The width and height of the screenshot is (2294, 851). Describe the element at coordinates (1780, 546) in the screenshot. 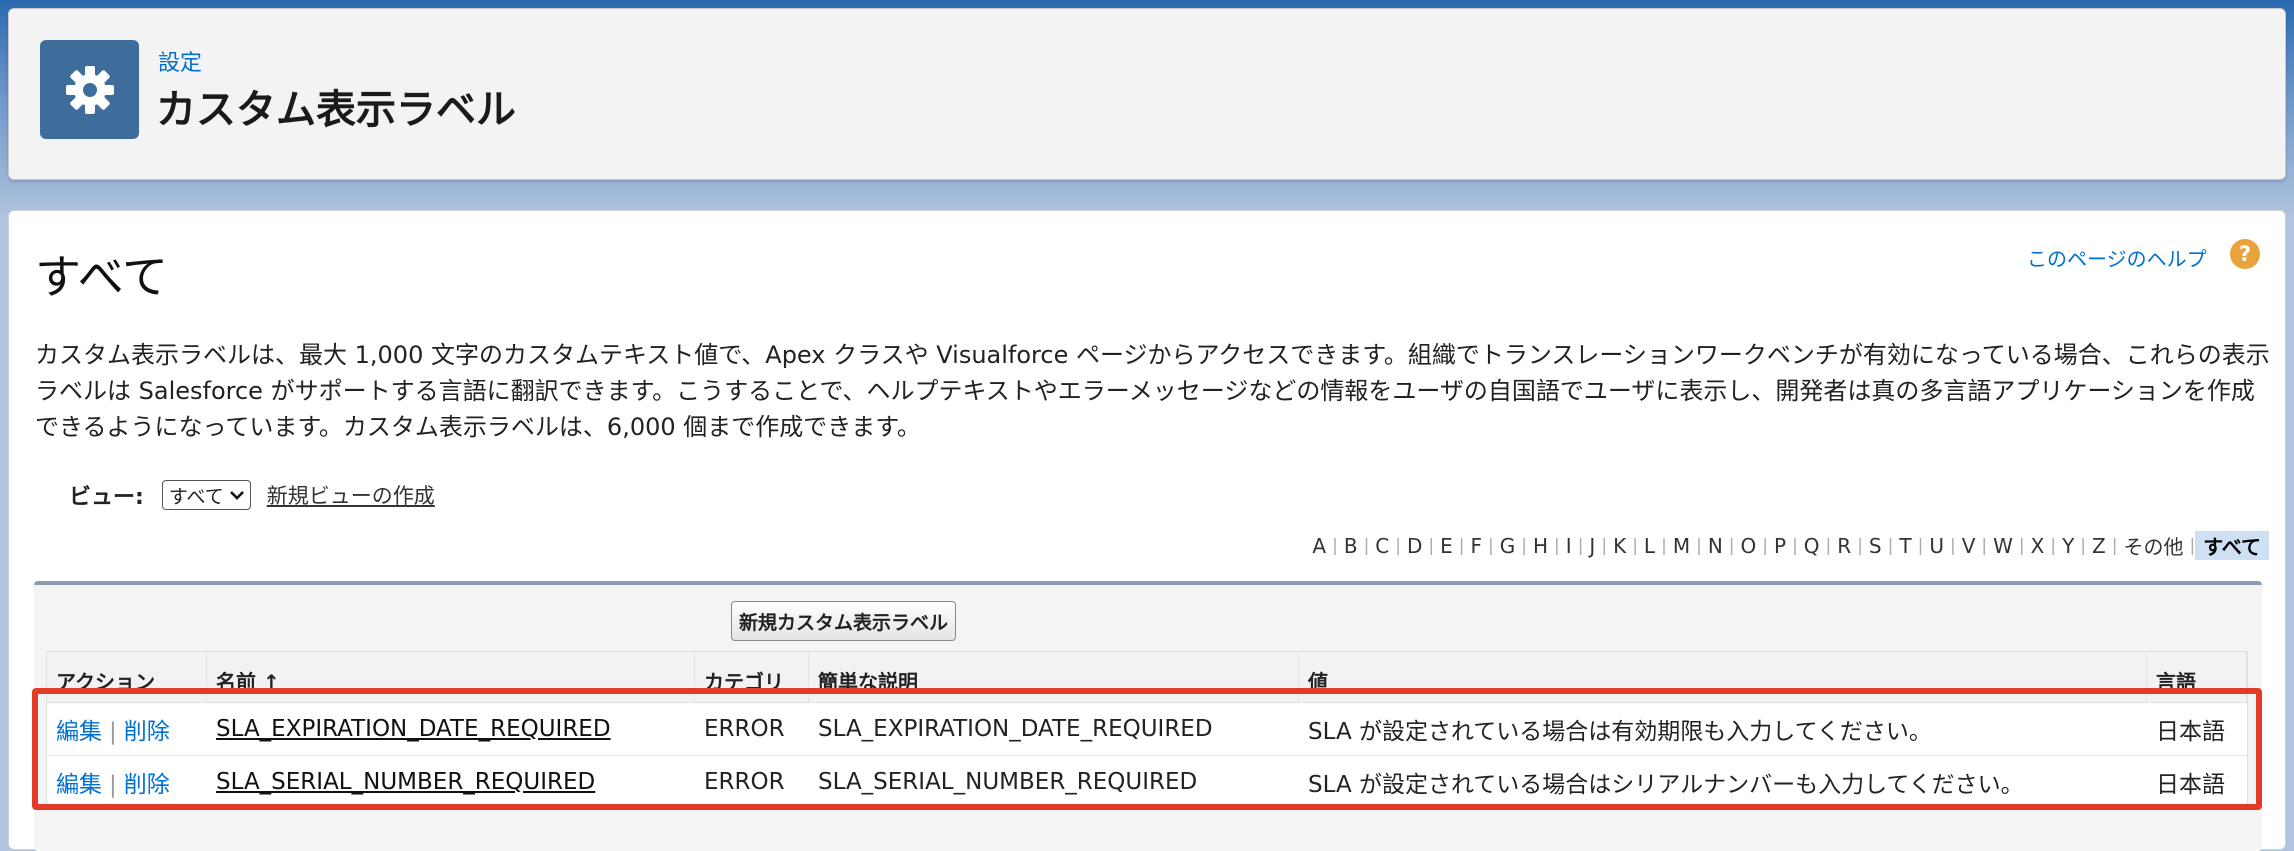

I see `alphabet-filter-item: P` at that location.